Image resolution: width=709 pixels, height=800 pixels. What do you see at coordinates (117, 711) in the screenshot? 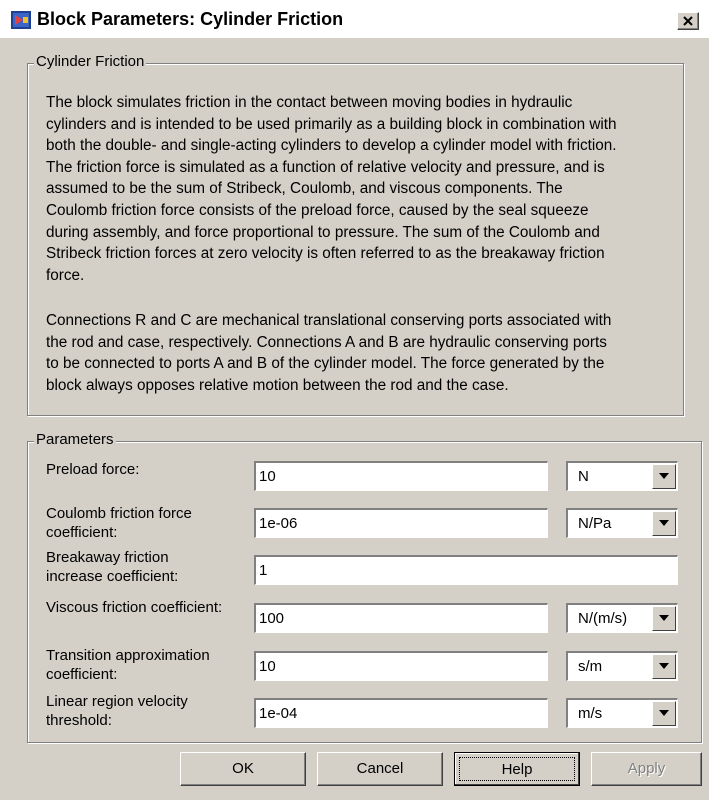
I see `linear-threshold-label: Linear region velocity threshold:` at bounding box center [117, 711].